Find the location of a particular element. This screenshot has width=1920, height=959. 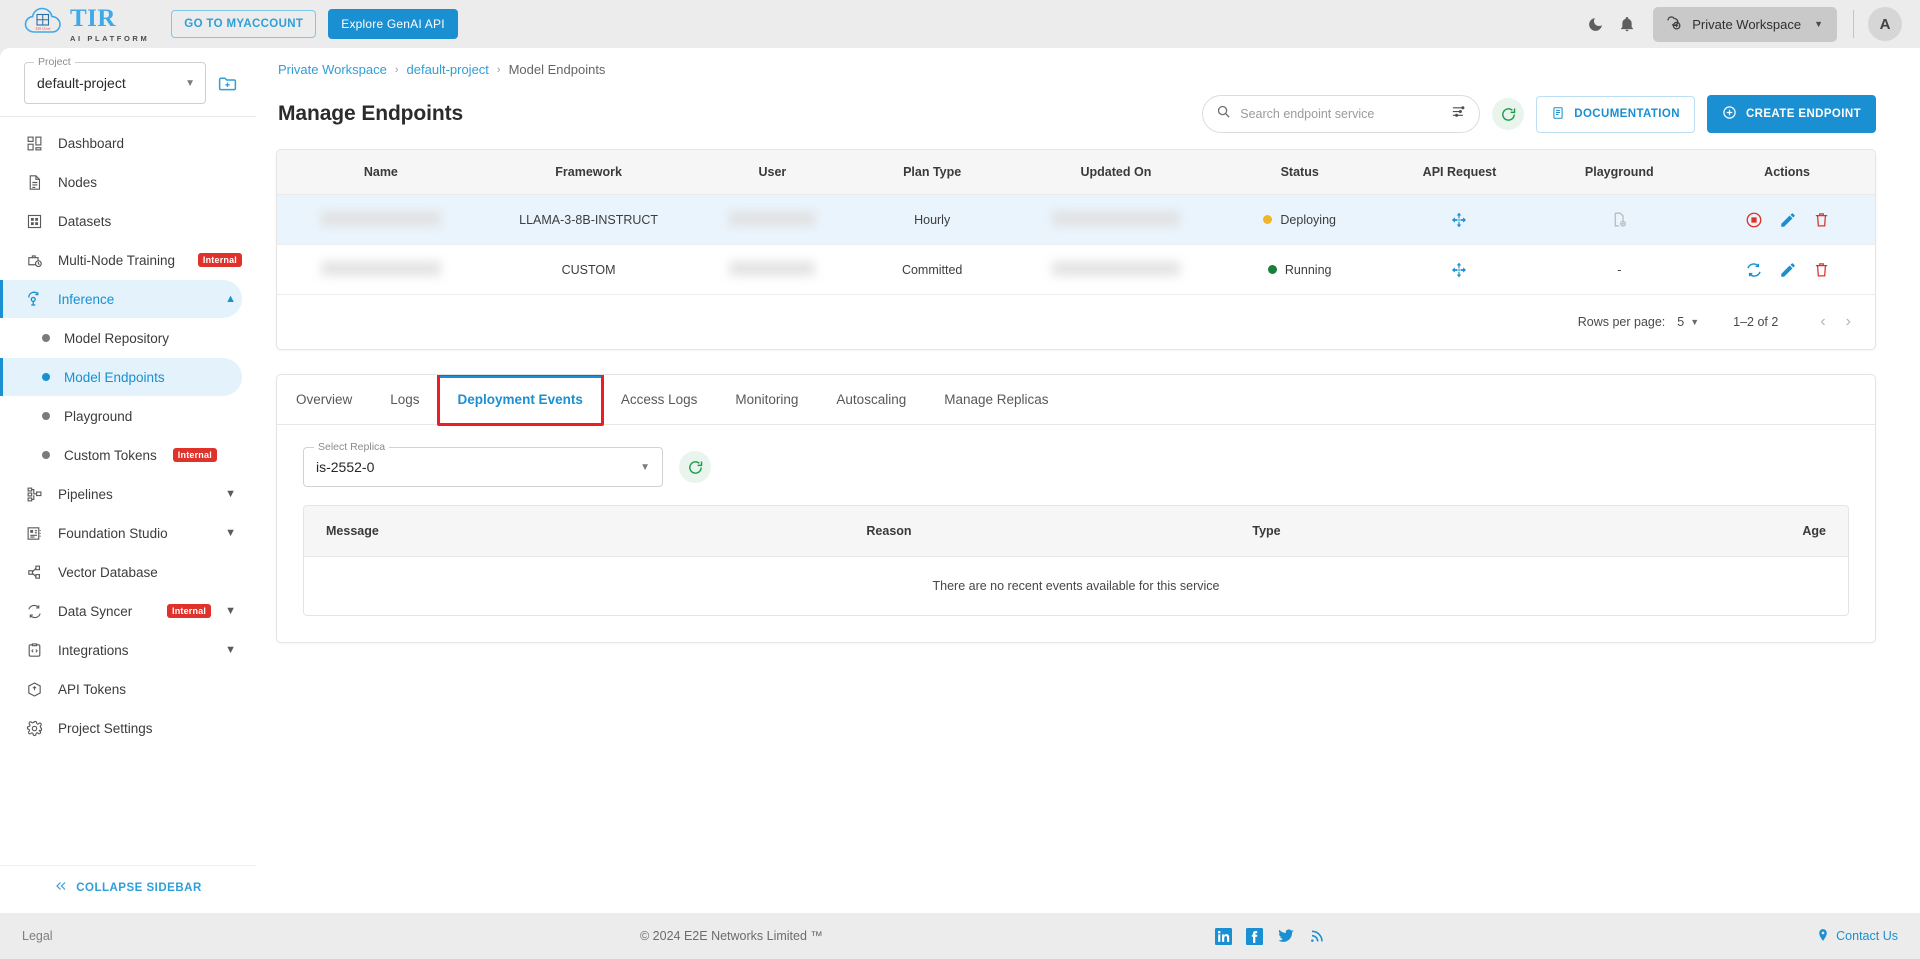

studio-icon is located at coordinates (34, 533).